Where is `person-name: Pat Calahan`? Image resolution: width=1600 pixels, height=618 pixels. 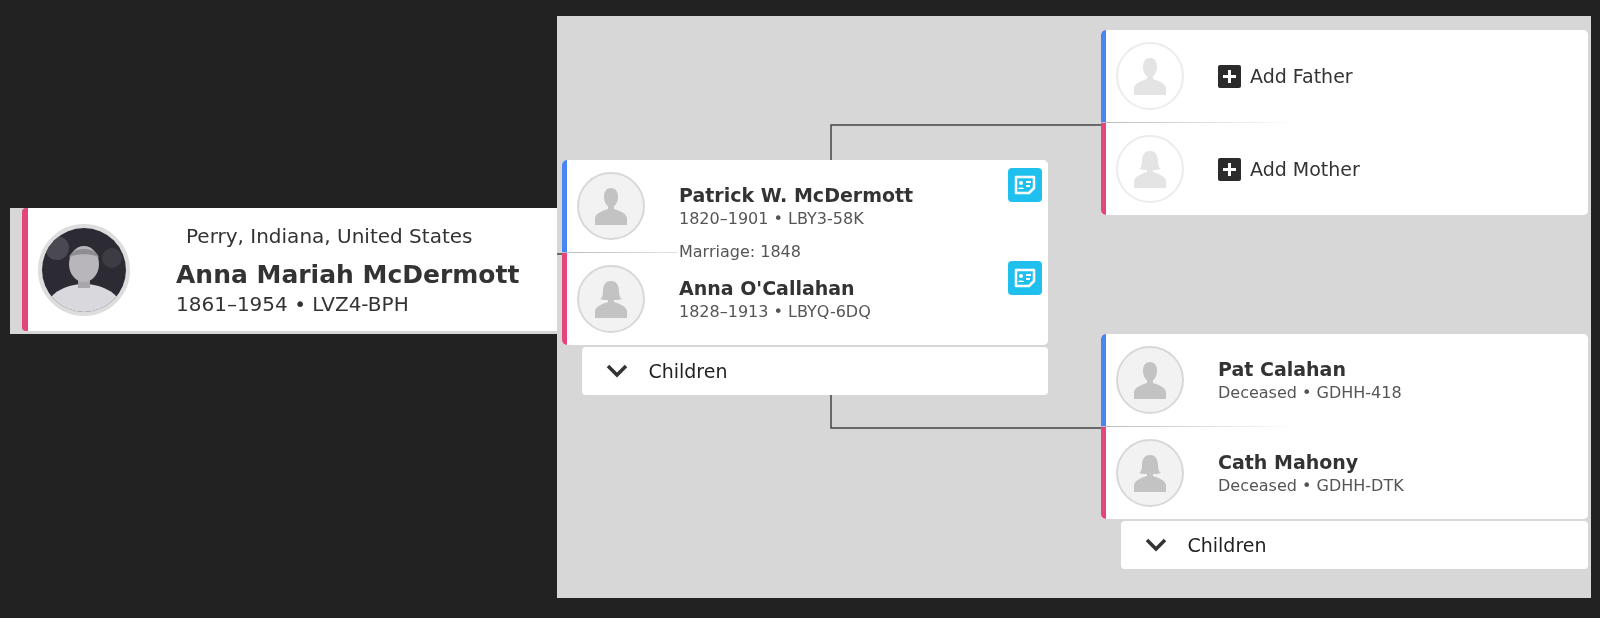 person-name: Pat Calahan is located at coordinates (1310, 369).